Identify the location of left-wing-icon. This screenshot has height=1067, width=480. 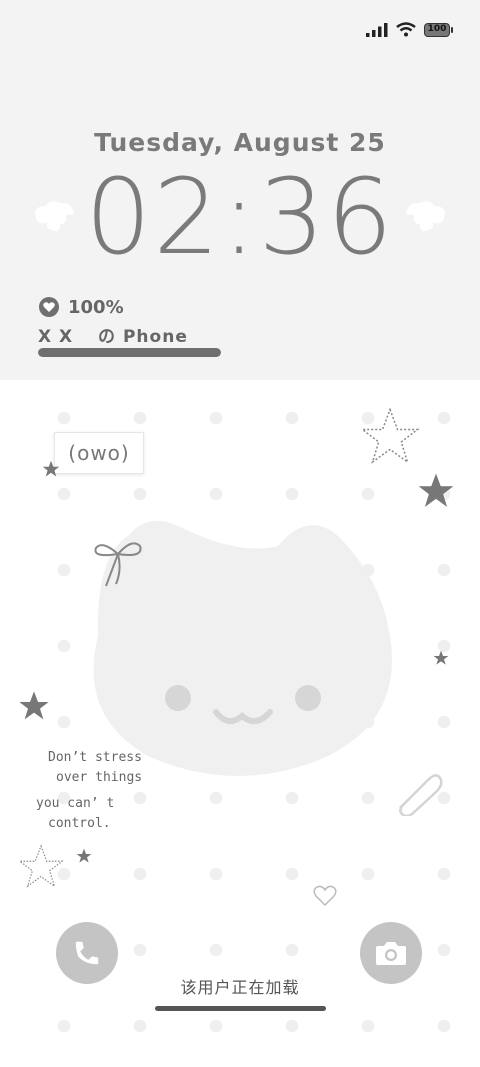
(54, 216).